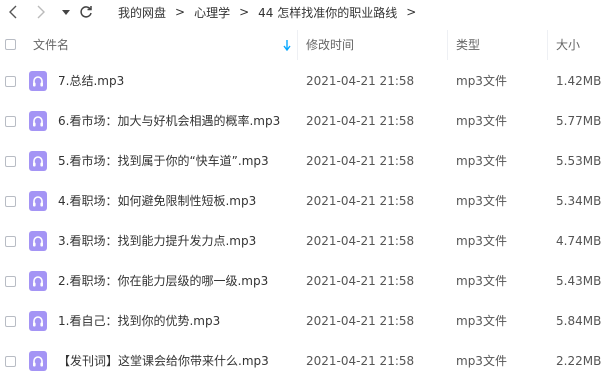 The width and height of the screenshot is (616, 384). Describe the element at coordinates (579, 361) in the screenshot. I see `file-size: 2.22MB` at that location.